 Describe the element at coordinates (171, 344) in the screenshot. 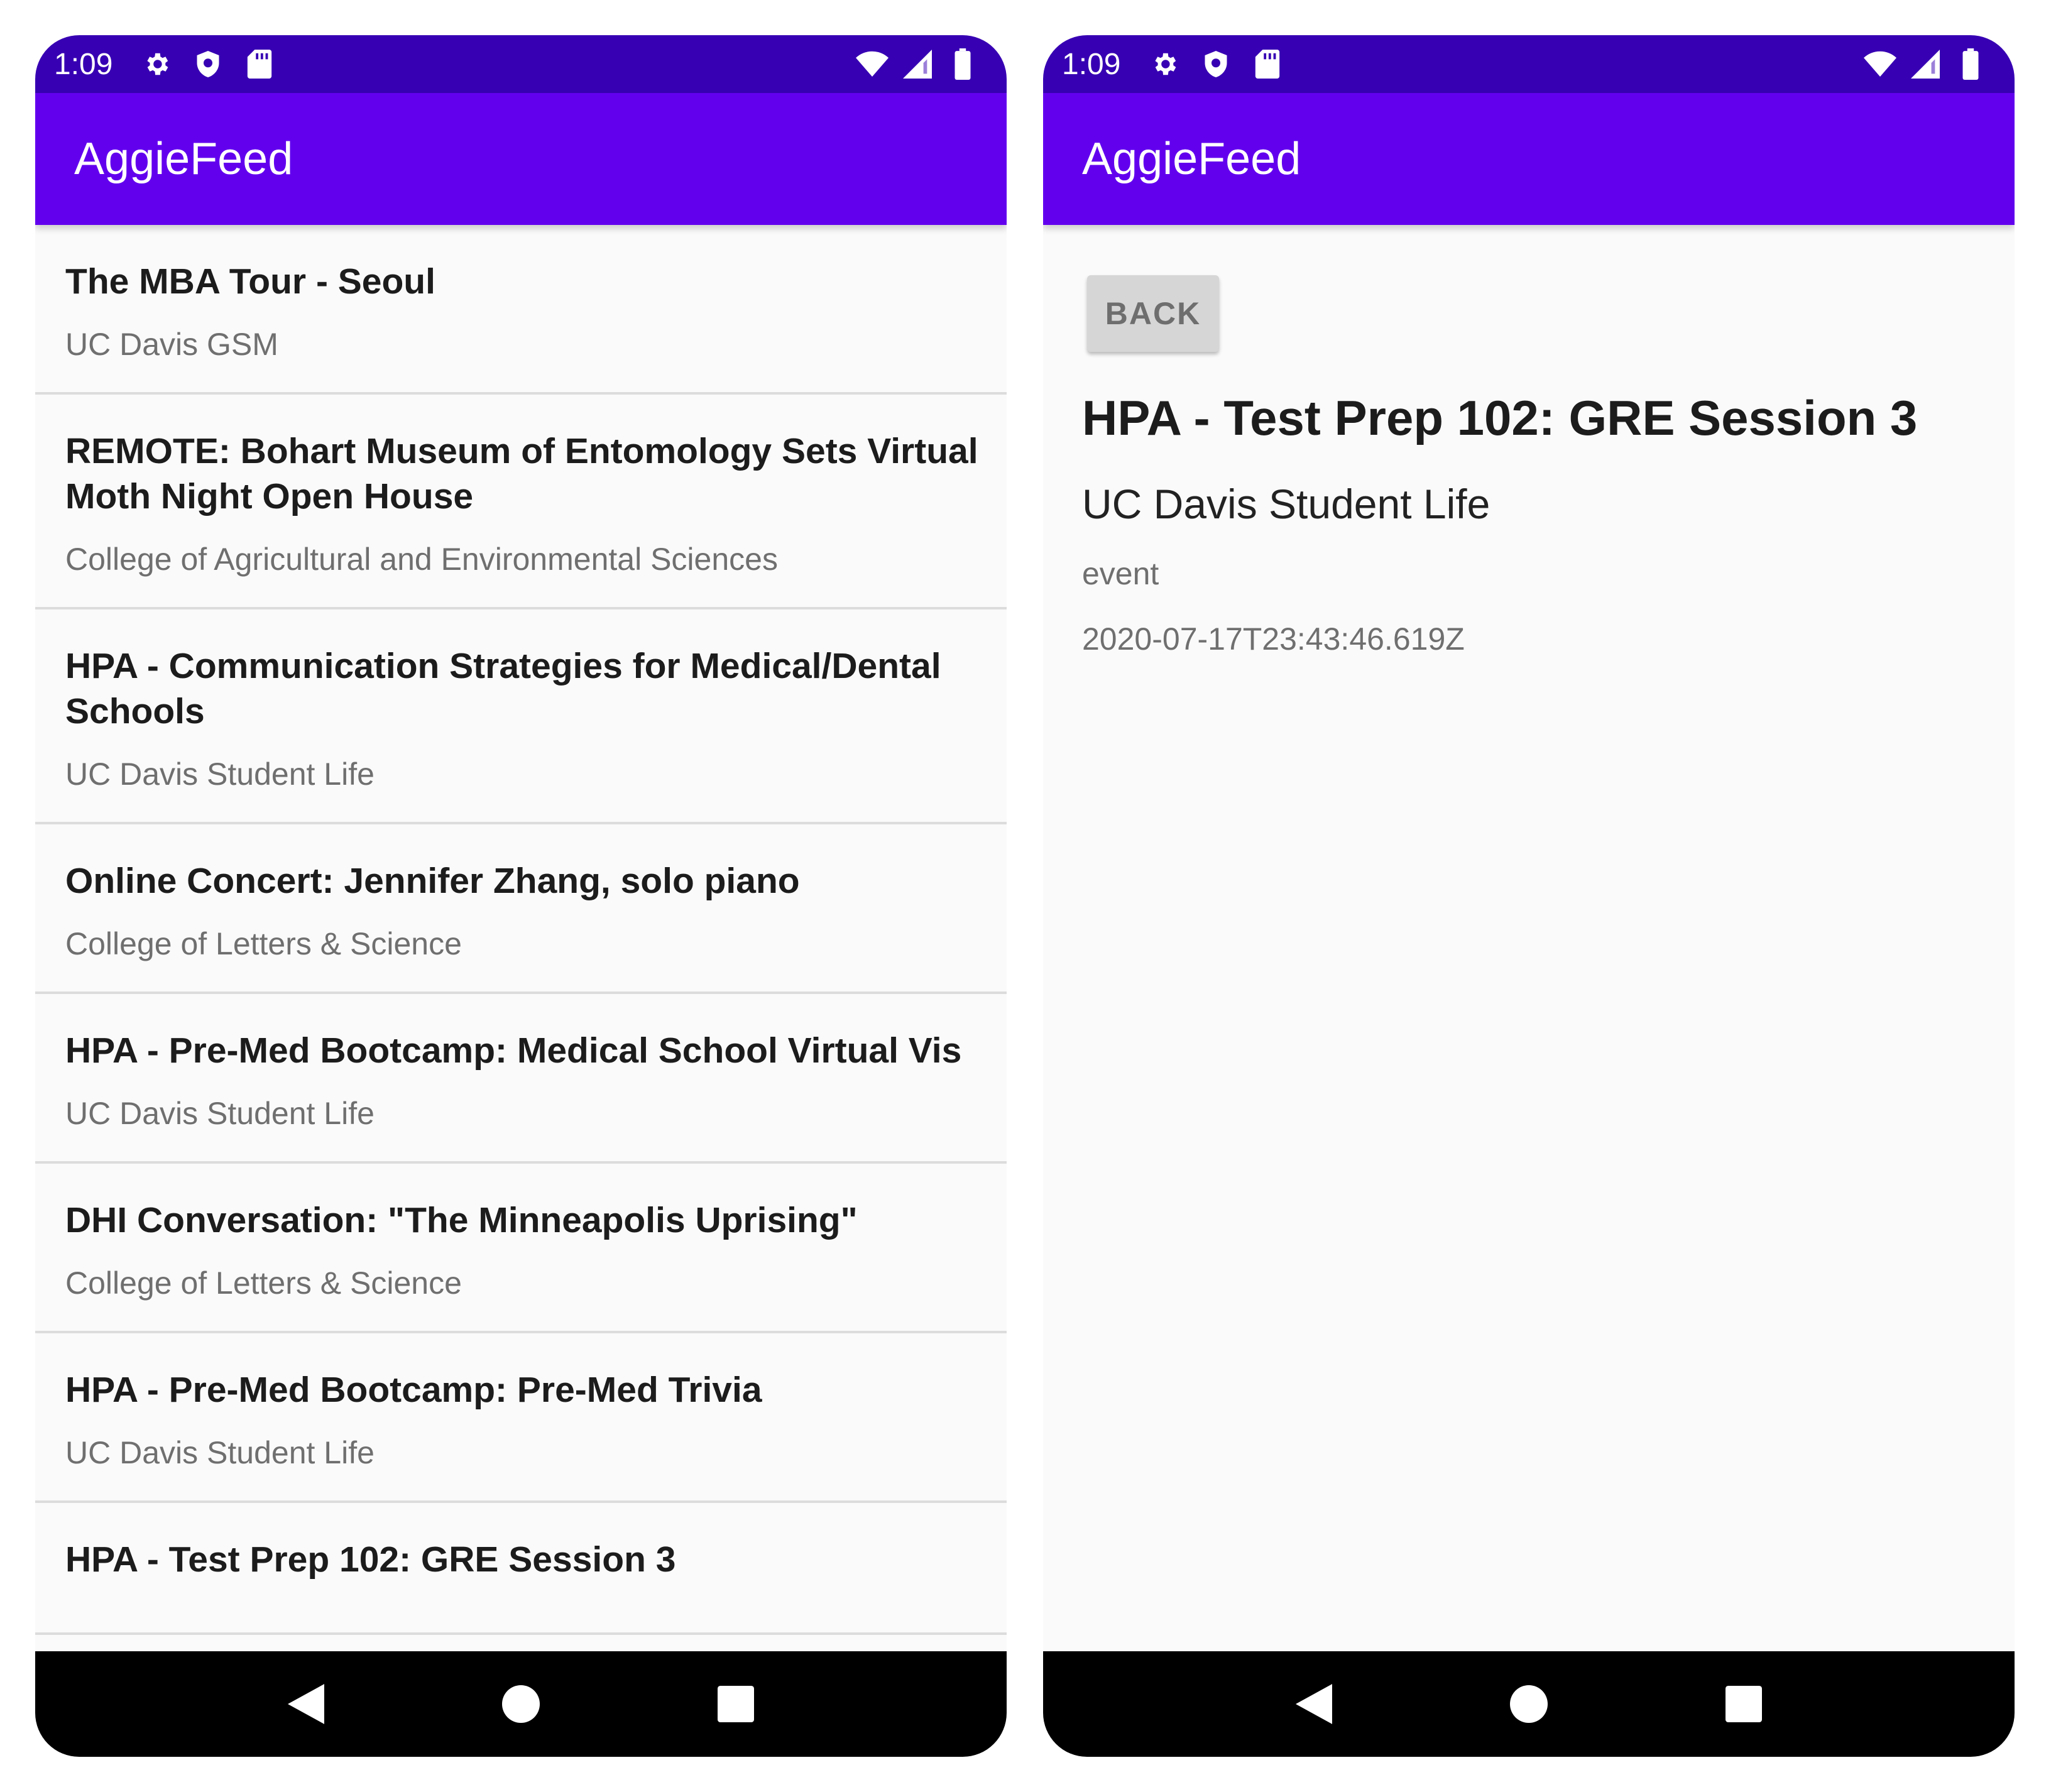

I see `item-organization: UC Davis GSM` at that location.